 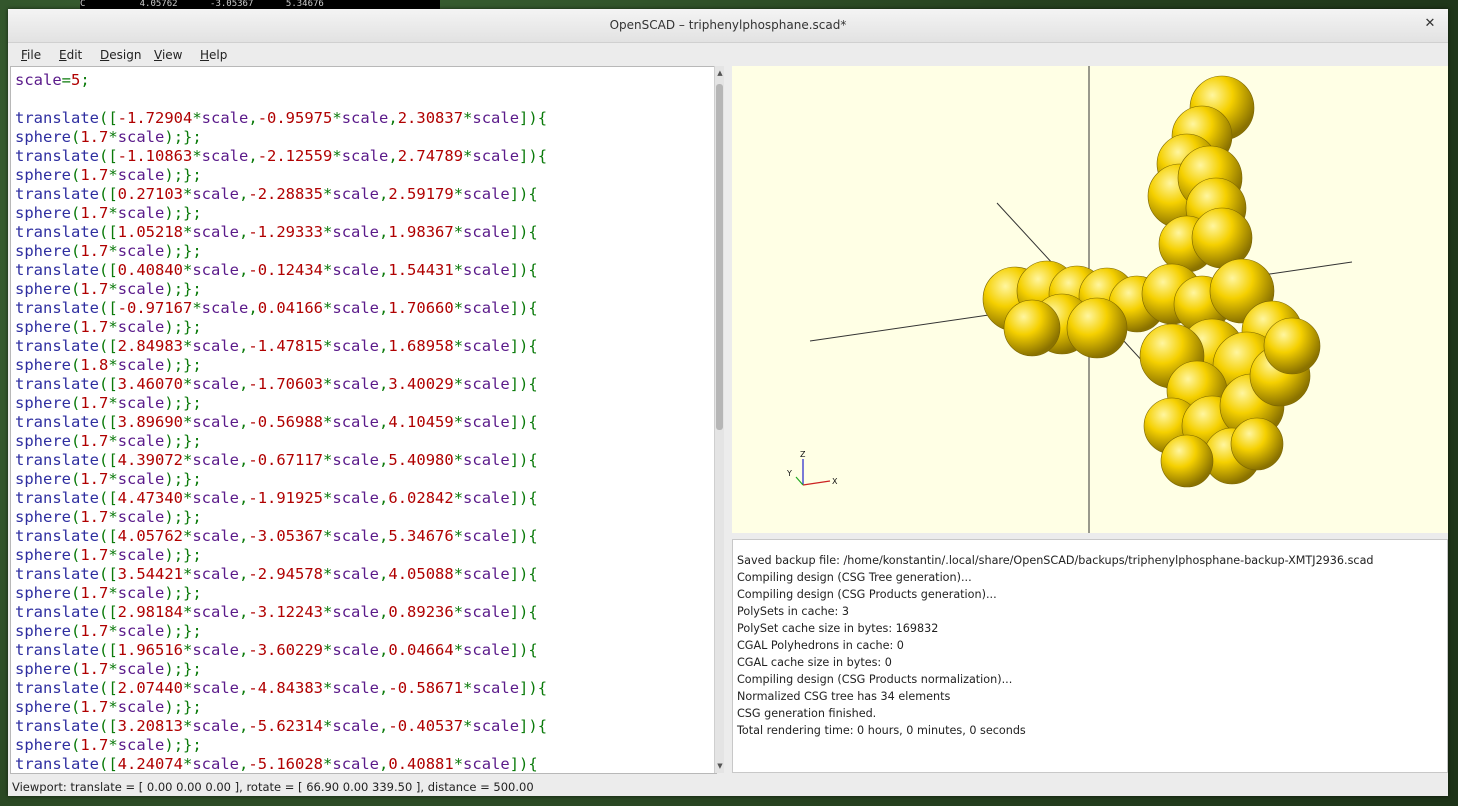 What do you see at coordinates (31, 55) in the screenshot?
I see `menu-file: File` at bounding box center [31, 55].